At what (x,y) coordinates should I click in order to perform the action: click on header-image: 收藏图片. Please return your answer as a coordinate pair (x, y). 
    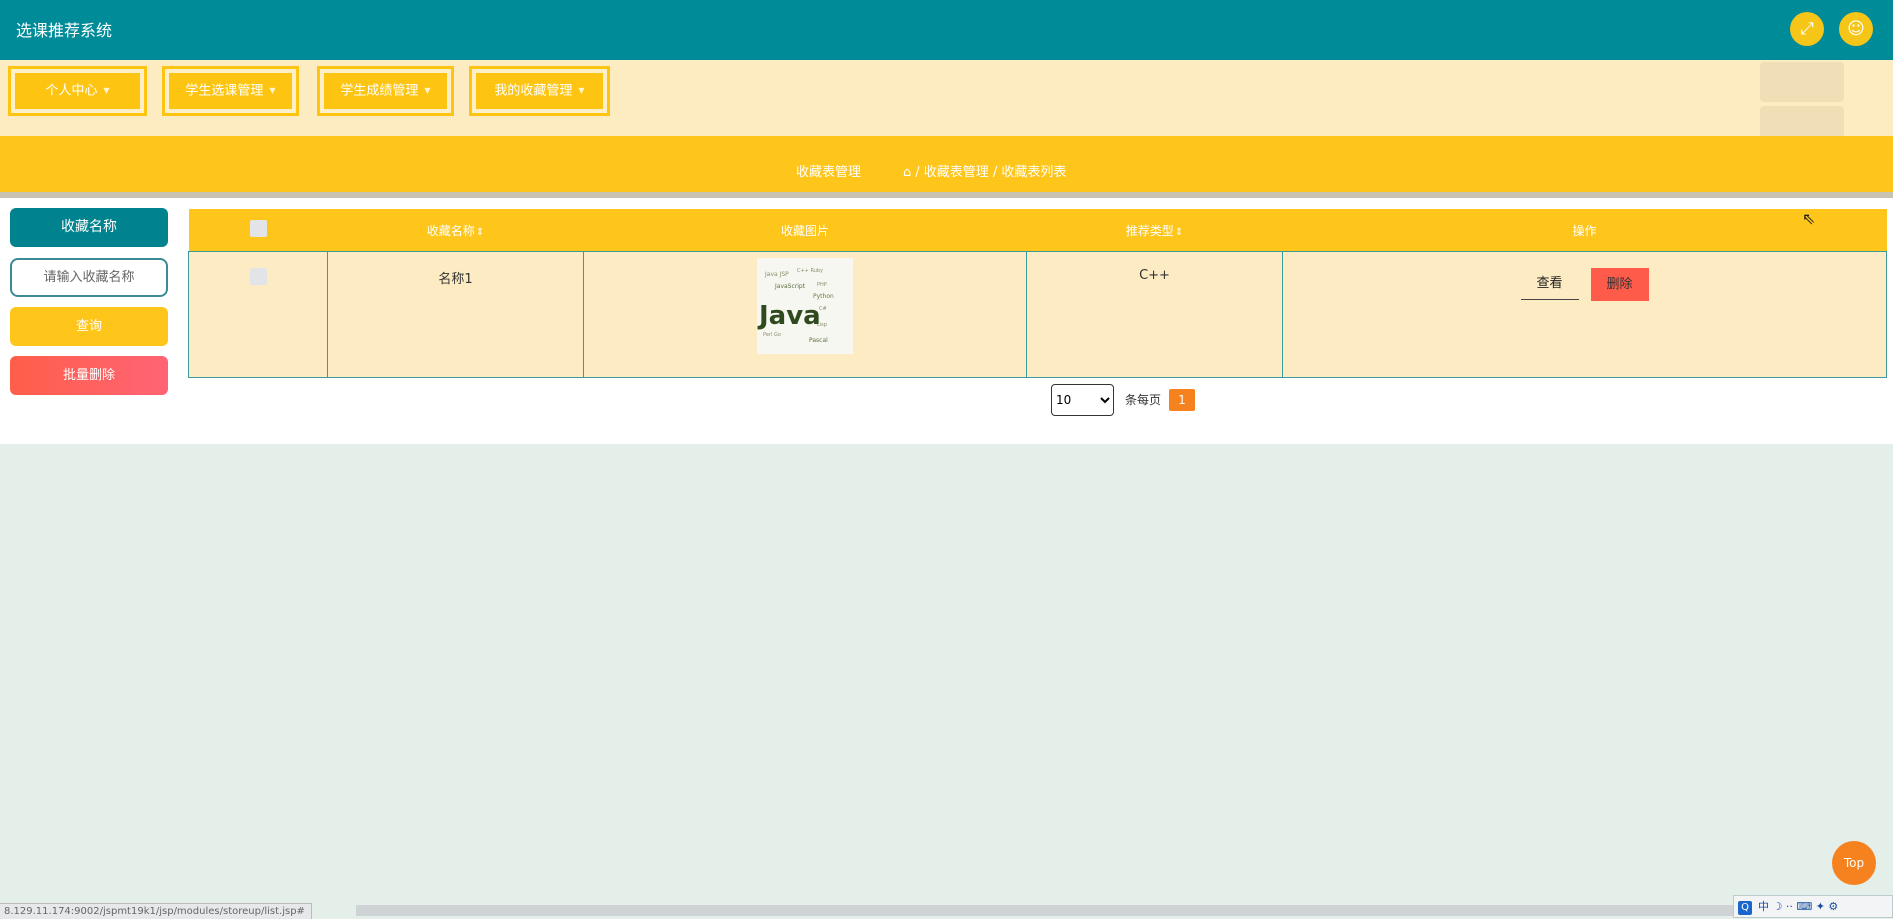
    Looking at the image, I should click on (805, 230).